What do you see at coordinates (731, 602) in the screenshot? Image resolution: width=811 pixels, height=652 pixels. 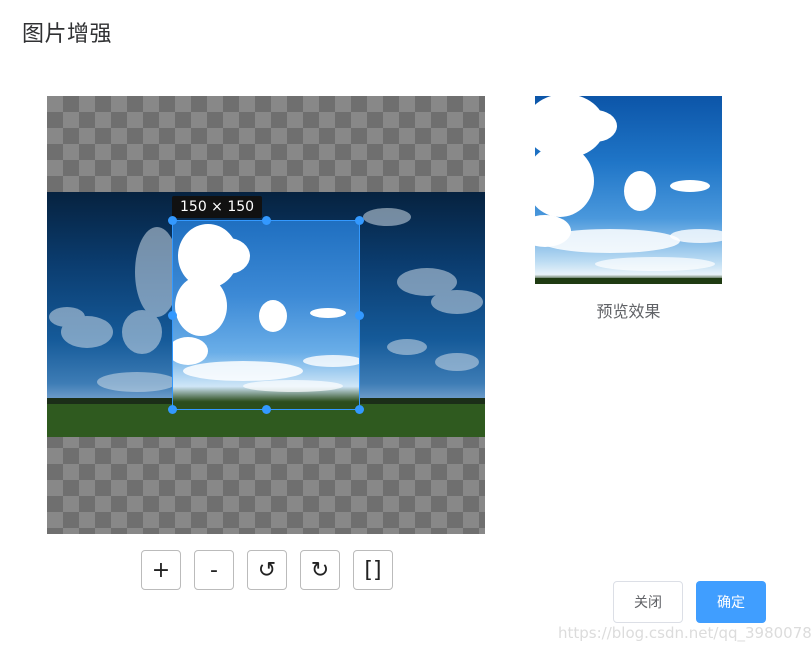 I see `confirm-button: 确定` at bounding box center [731, 602].